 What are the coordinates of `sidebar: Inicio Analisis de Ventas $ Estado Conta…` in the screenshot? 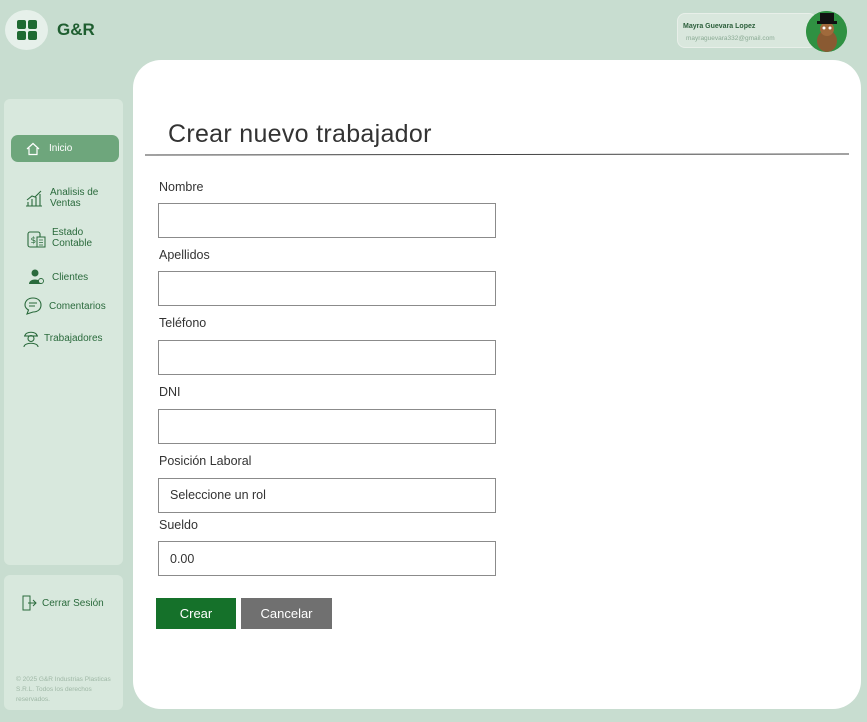 It's located at (63, 332).